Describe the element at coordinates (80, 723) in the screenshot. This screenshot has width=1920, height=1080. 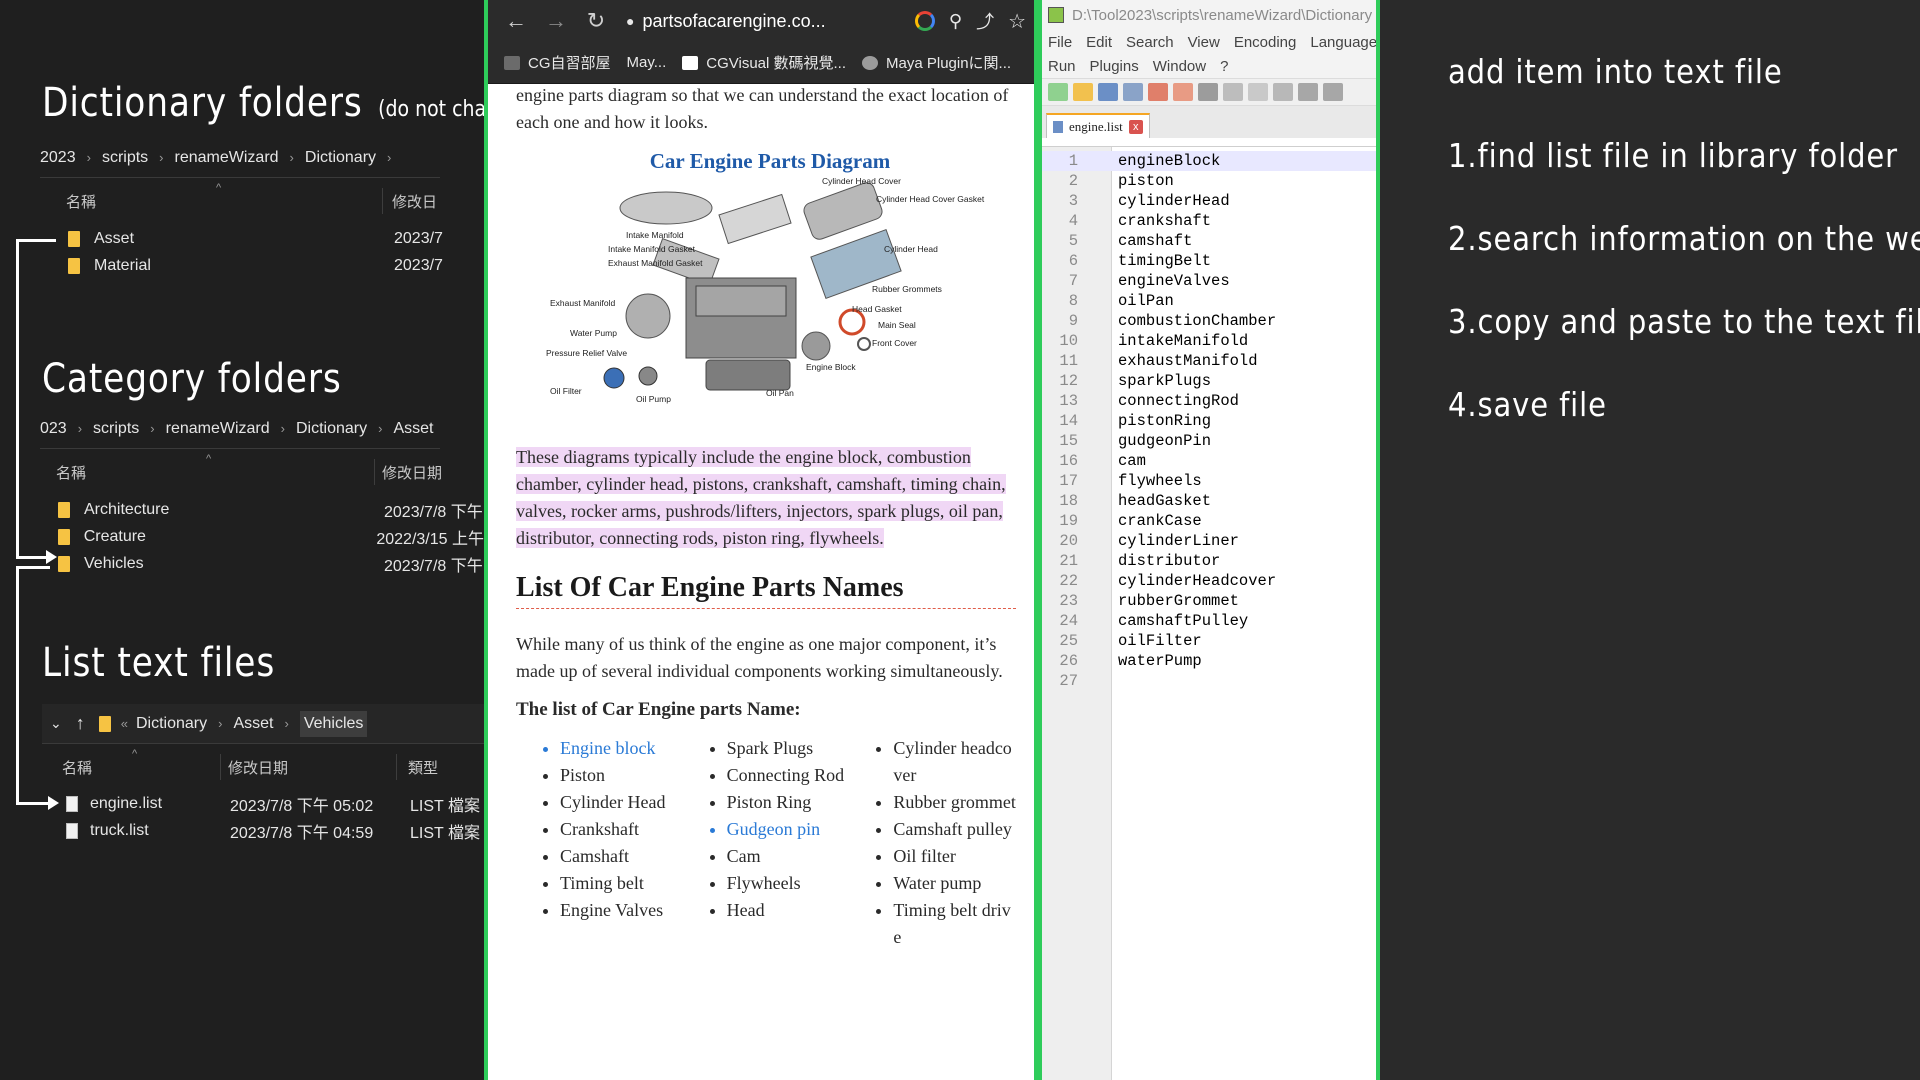
I see `up-arrow-icon: ↑` at that location.